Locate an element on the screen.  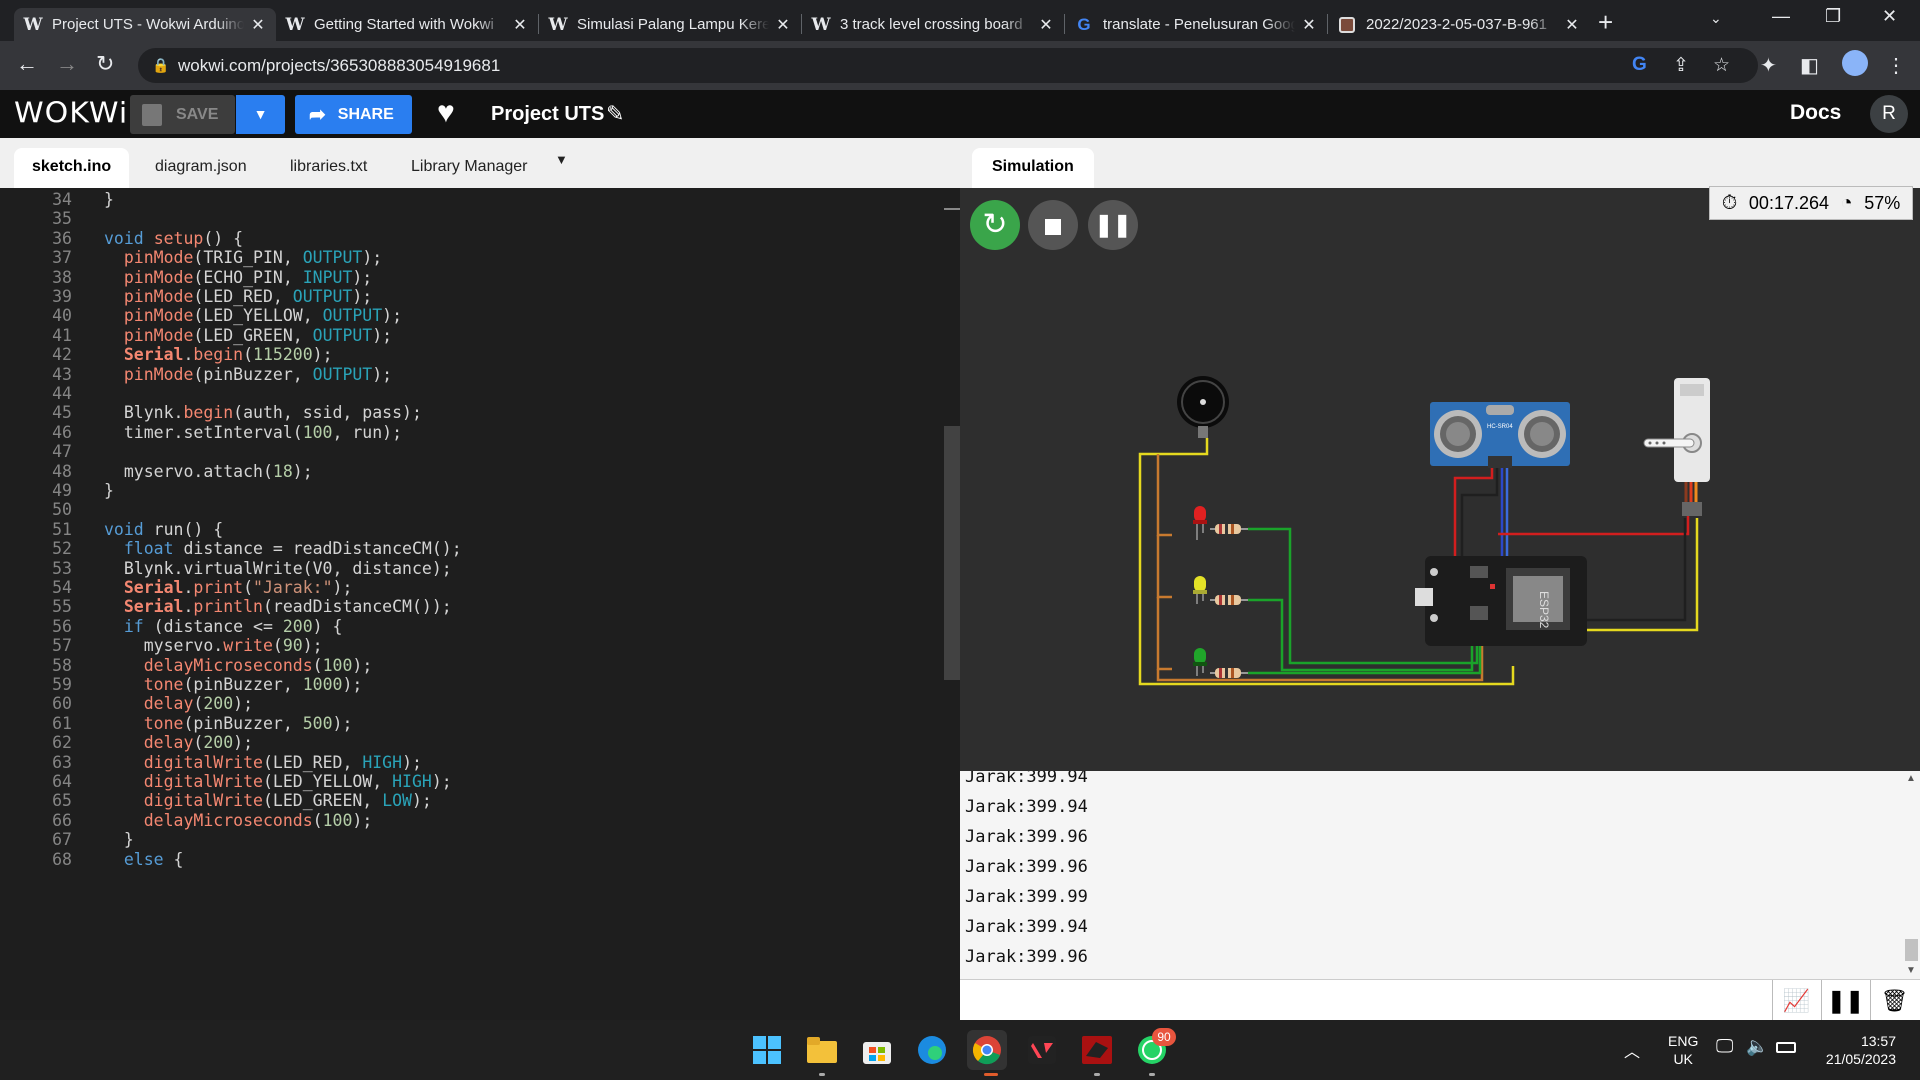
lock-icon: 🔒 is located at coordinates (160, 65).